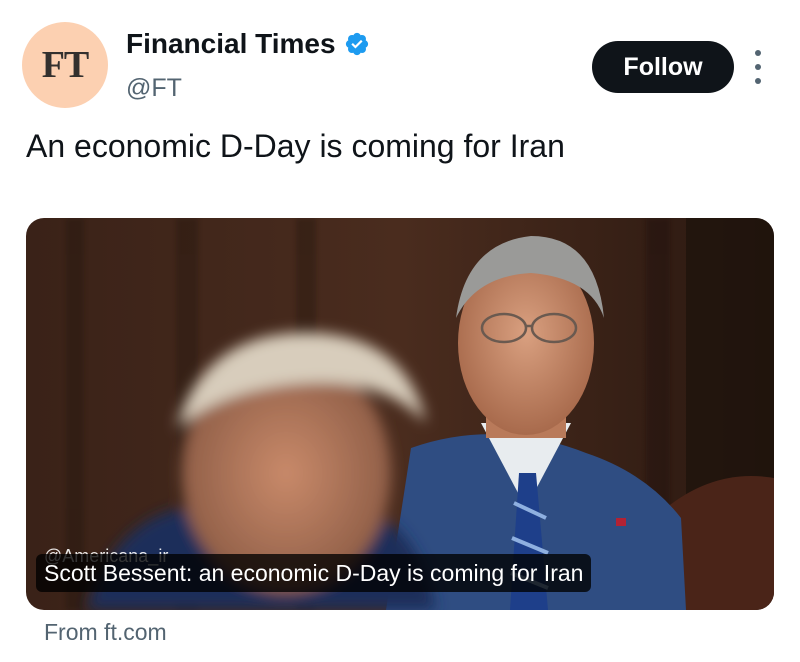 The width and height of the screenshot is (800, 662). I want to click on avatar-logo-text: FT, so click(65, 65).